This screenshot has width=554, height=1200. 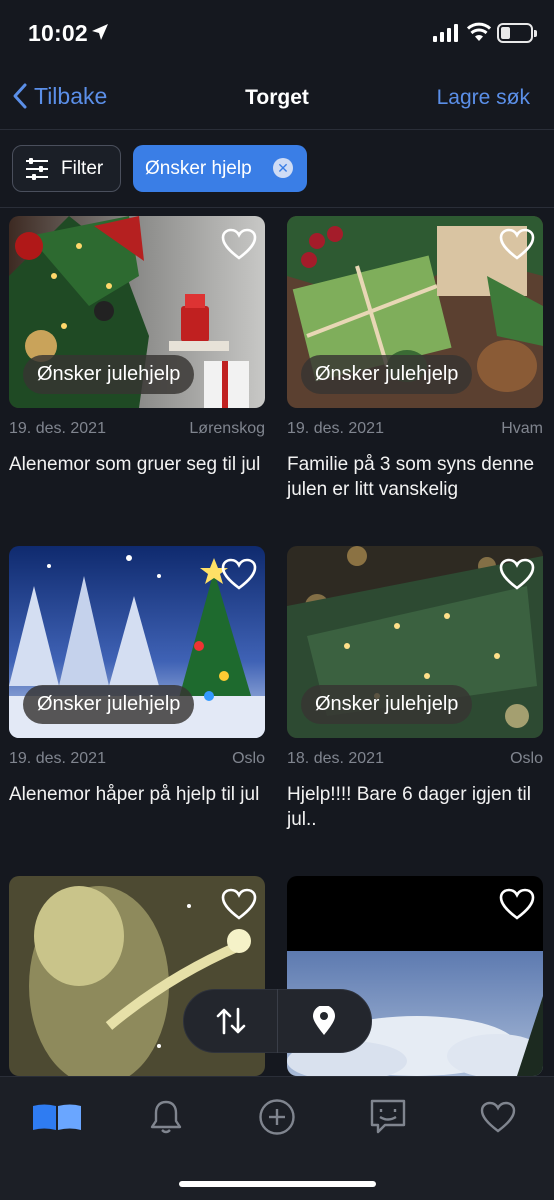 I want to click on battery-icon, so click(x=517, y=33).